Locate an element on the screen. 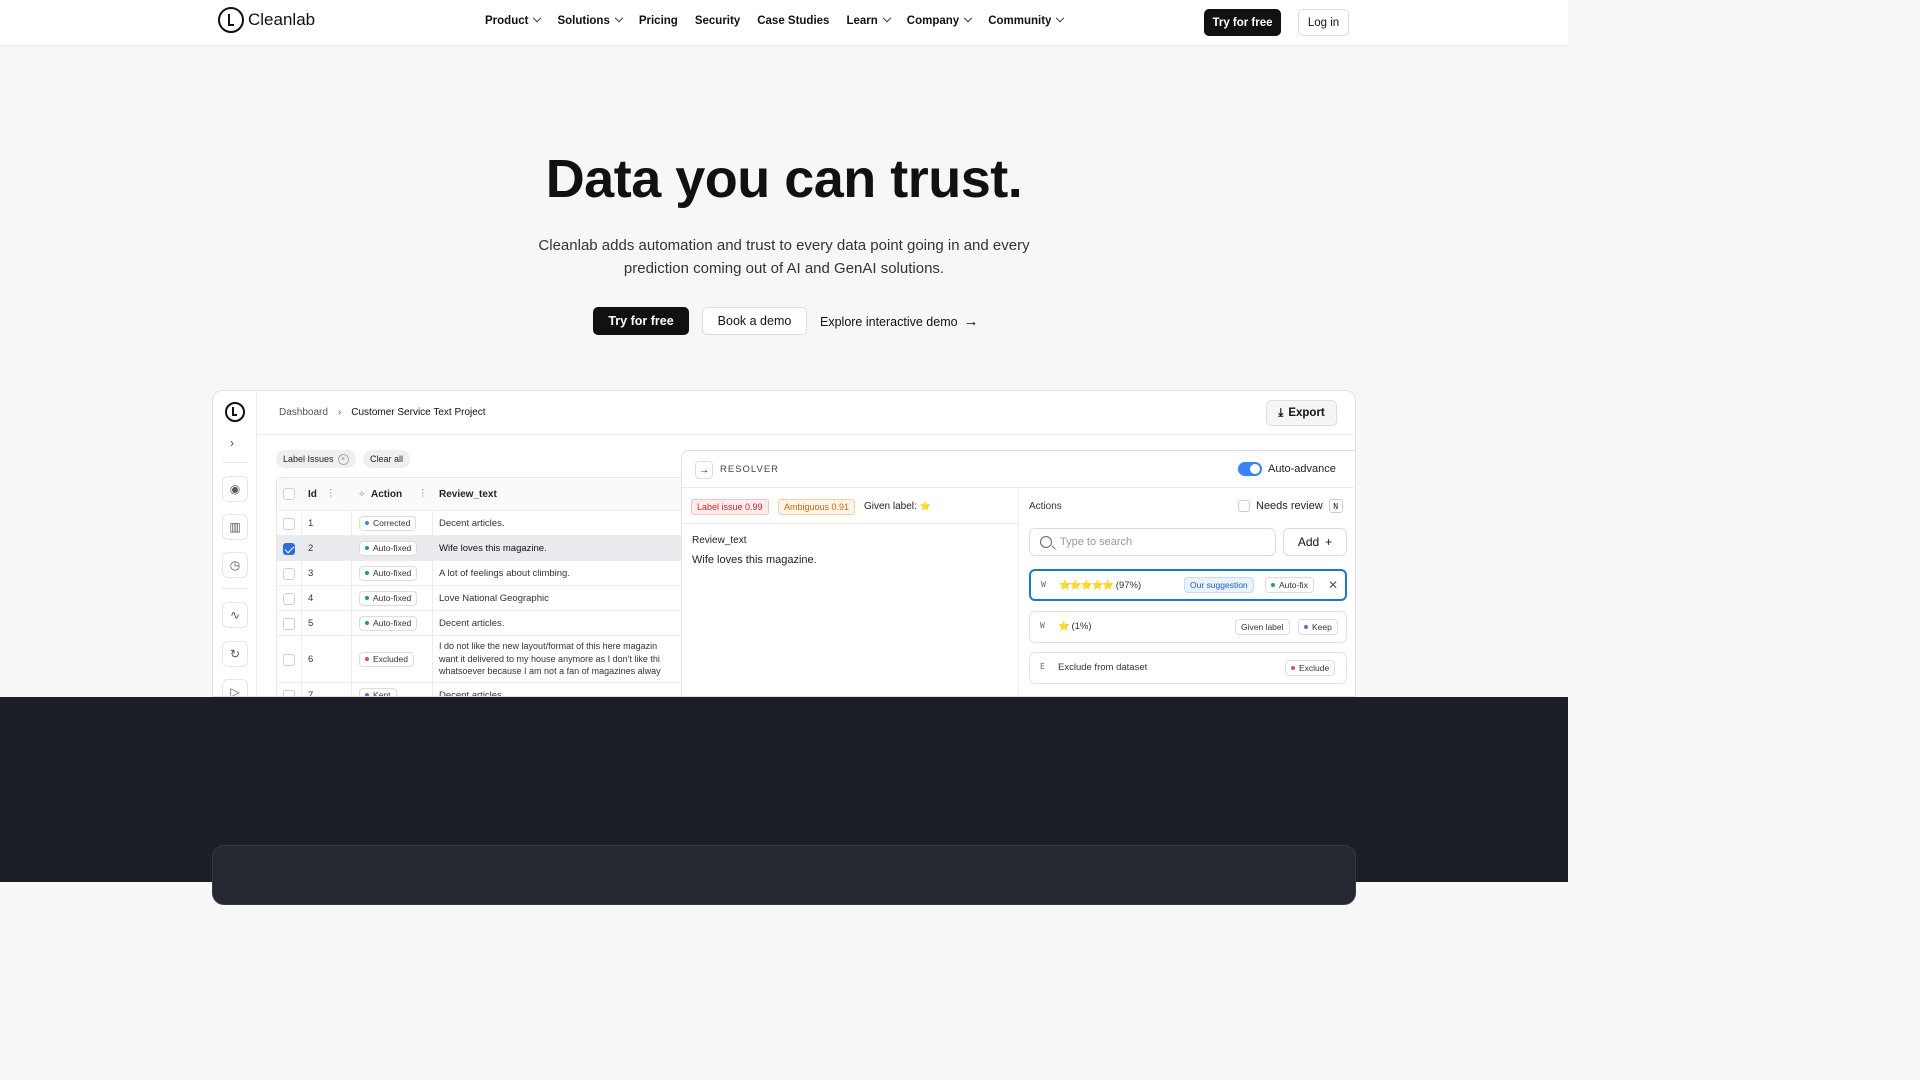  play-icon: ▷ is located at coordinates (235, 687).